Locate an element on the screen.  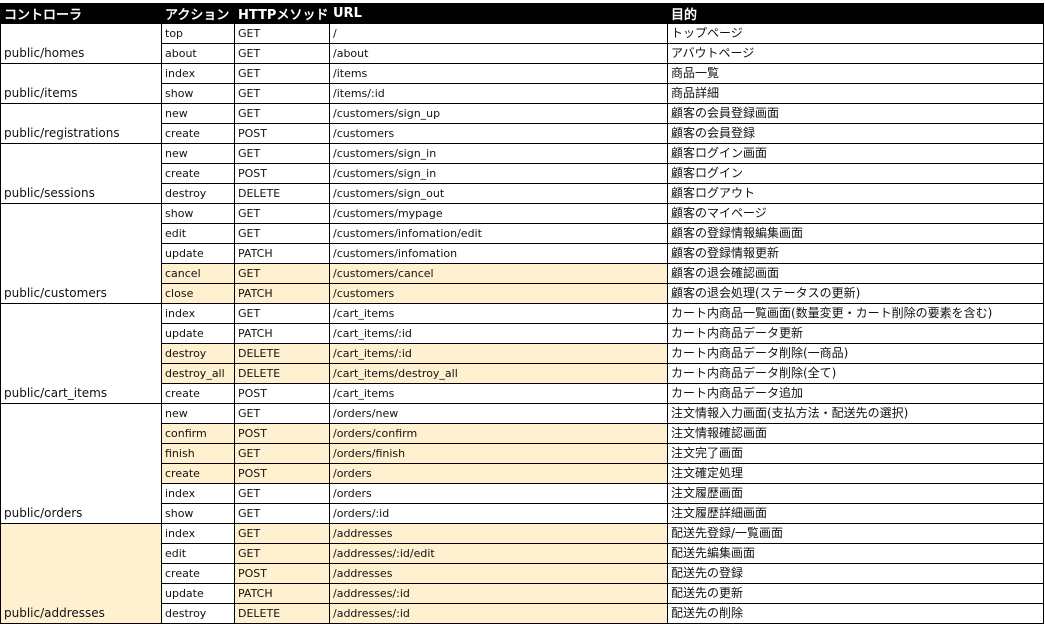
cell-url: /customers/mypage is located at coordinates (498, 213).